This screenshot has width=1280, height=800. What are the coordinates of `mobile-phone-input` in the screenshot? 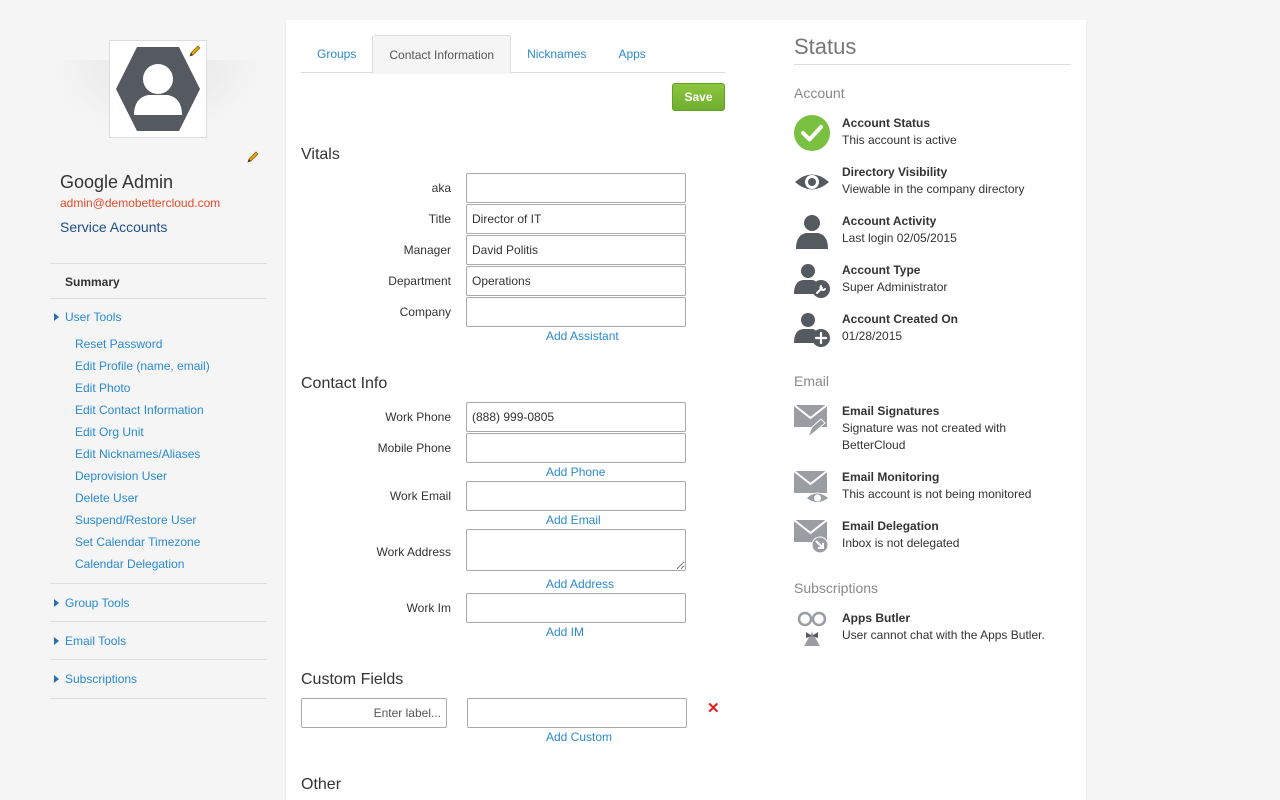 It's located at (576, 448).